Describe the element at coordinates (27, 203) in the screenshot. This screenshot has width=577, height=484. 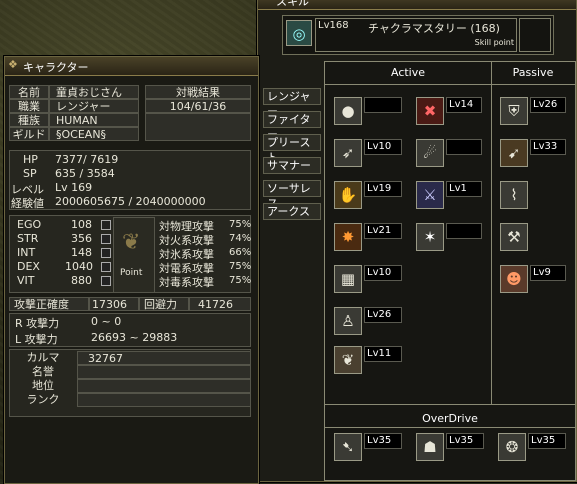
I see `exp-label: 経験値` at that location.